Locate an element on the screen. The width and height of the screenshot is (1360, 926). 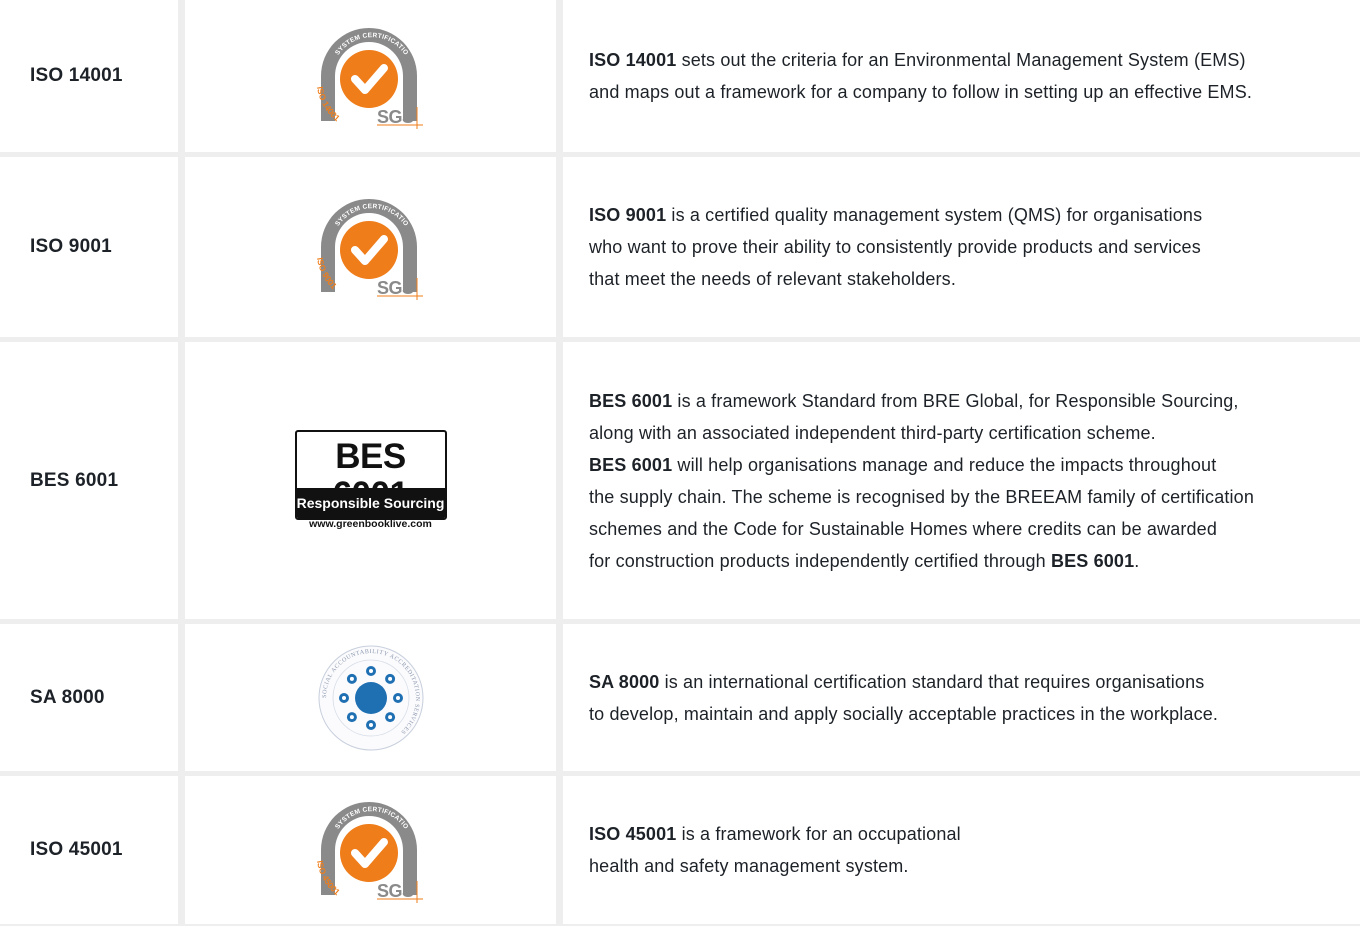
sgs-certification-logo-icon: SYSTEM CERTIFICATIONISO 9001SGS is located at coordinates (367, 246).